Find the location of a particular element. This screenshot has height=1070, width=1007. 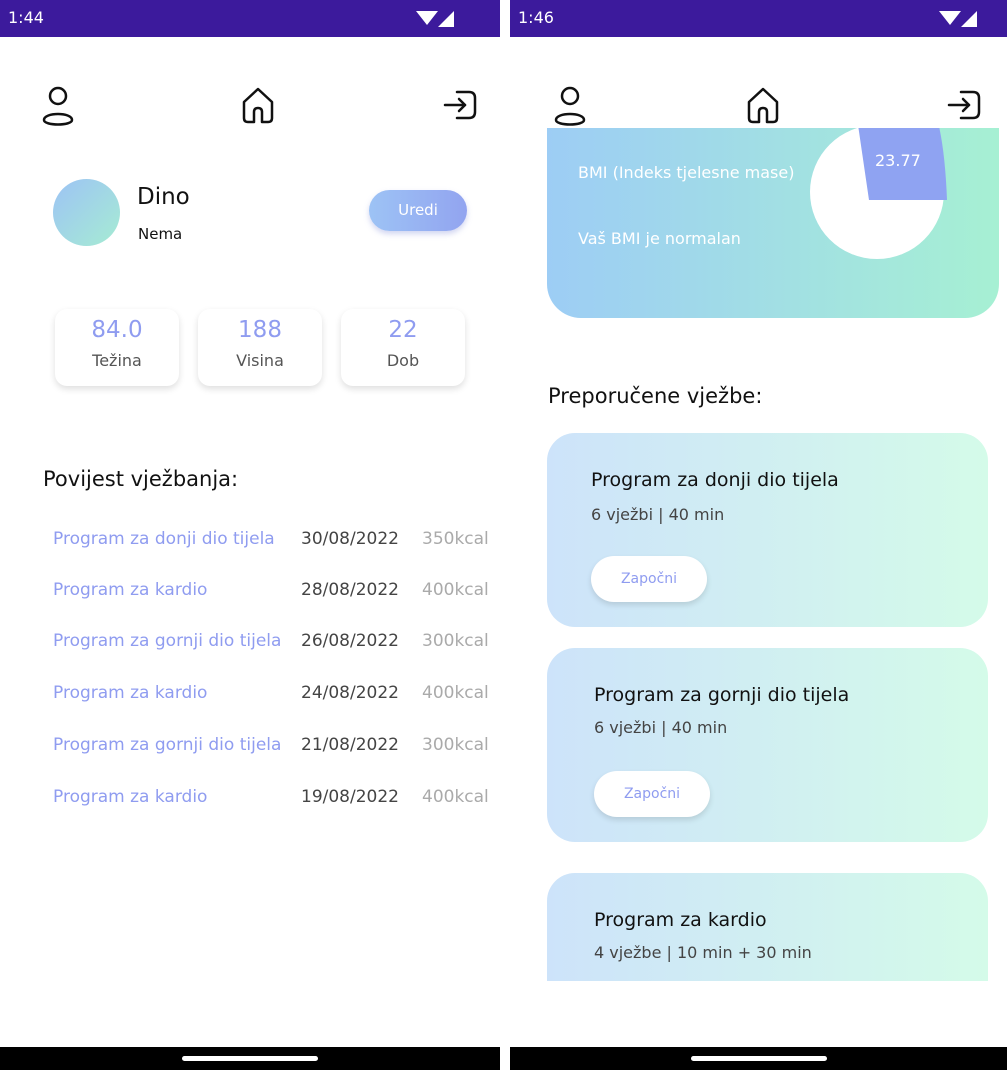

history-date: 30/08/2022 is located at coordinates (350, 539).